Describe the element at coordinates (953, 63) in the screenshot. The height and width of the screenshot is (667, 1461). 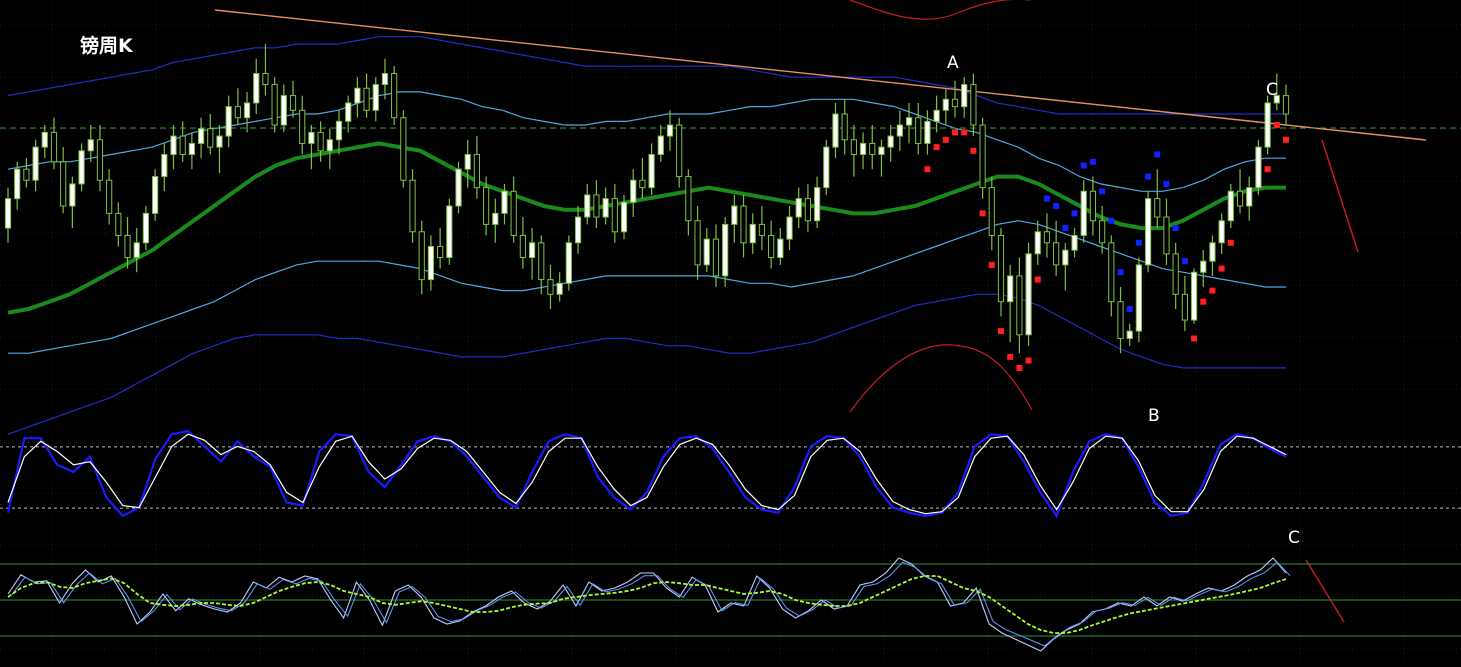
I see `annotation-a: A` at that location.